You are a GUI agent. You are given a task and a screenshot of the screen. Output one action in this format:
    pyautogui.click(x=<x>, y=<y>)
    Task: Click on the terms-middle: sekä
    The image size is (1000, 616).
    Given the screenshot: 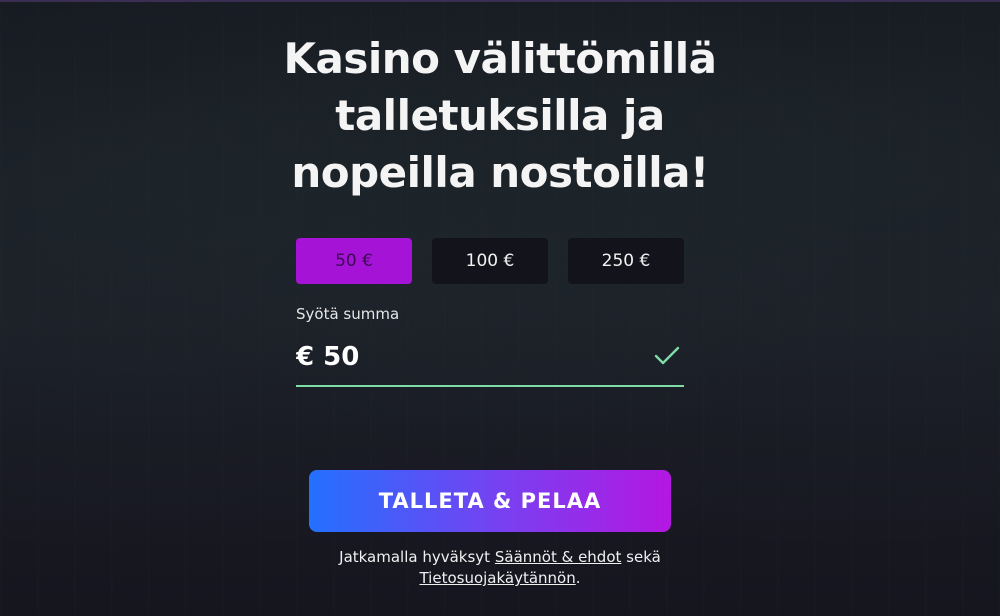 What is the action you would take?
    pyautogui.click(x=643, y=557)
    